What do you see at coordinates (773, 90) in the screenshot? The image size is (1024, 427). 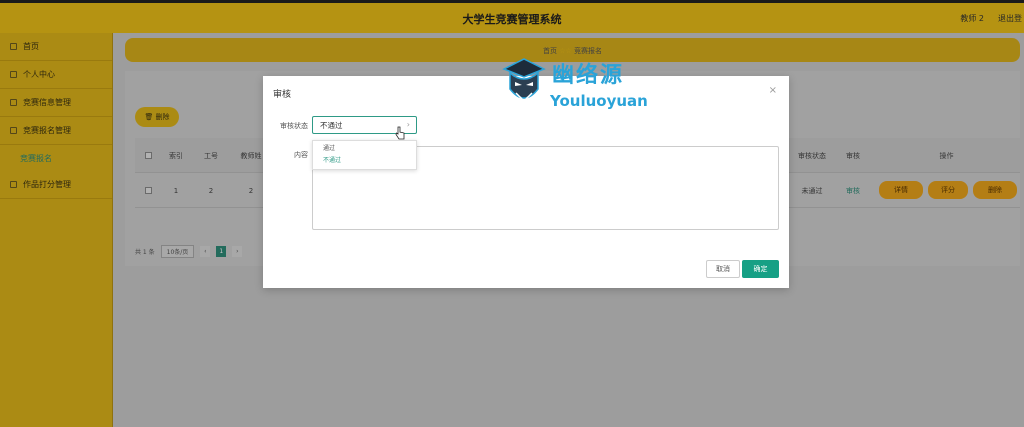 I see `close-icon: ×` at bounding box center [773, 90].